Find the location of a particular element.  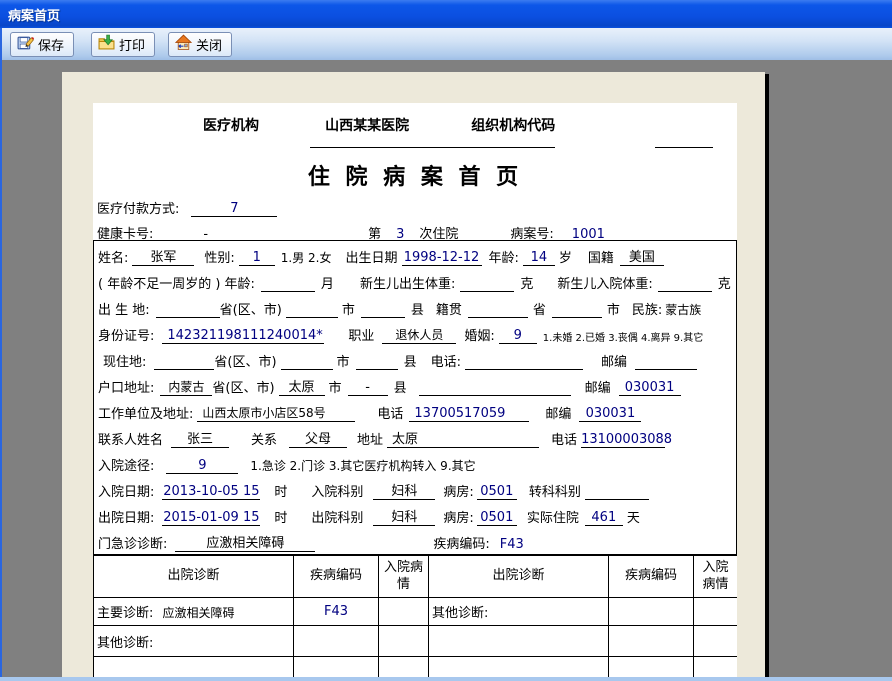

admit-dept-field: 妇科 is located at coordinates (404, 491).